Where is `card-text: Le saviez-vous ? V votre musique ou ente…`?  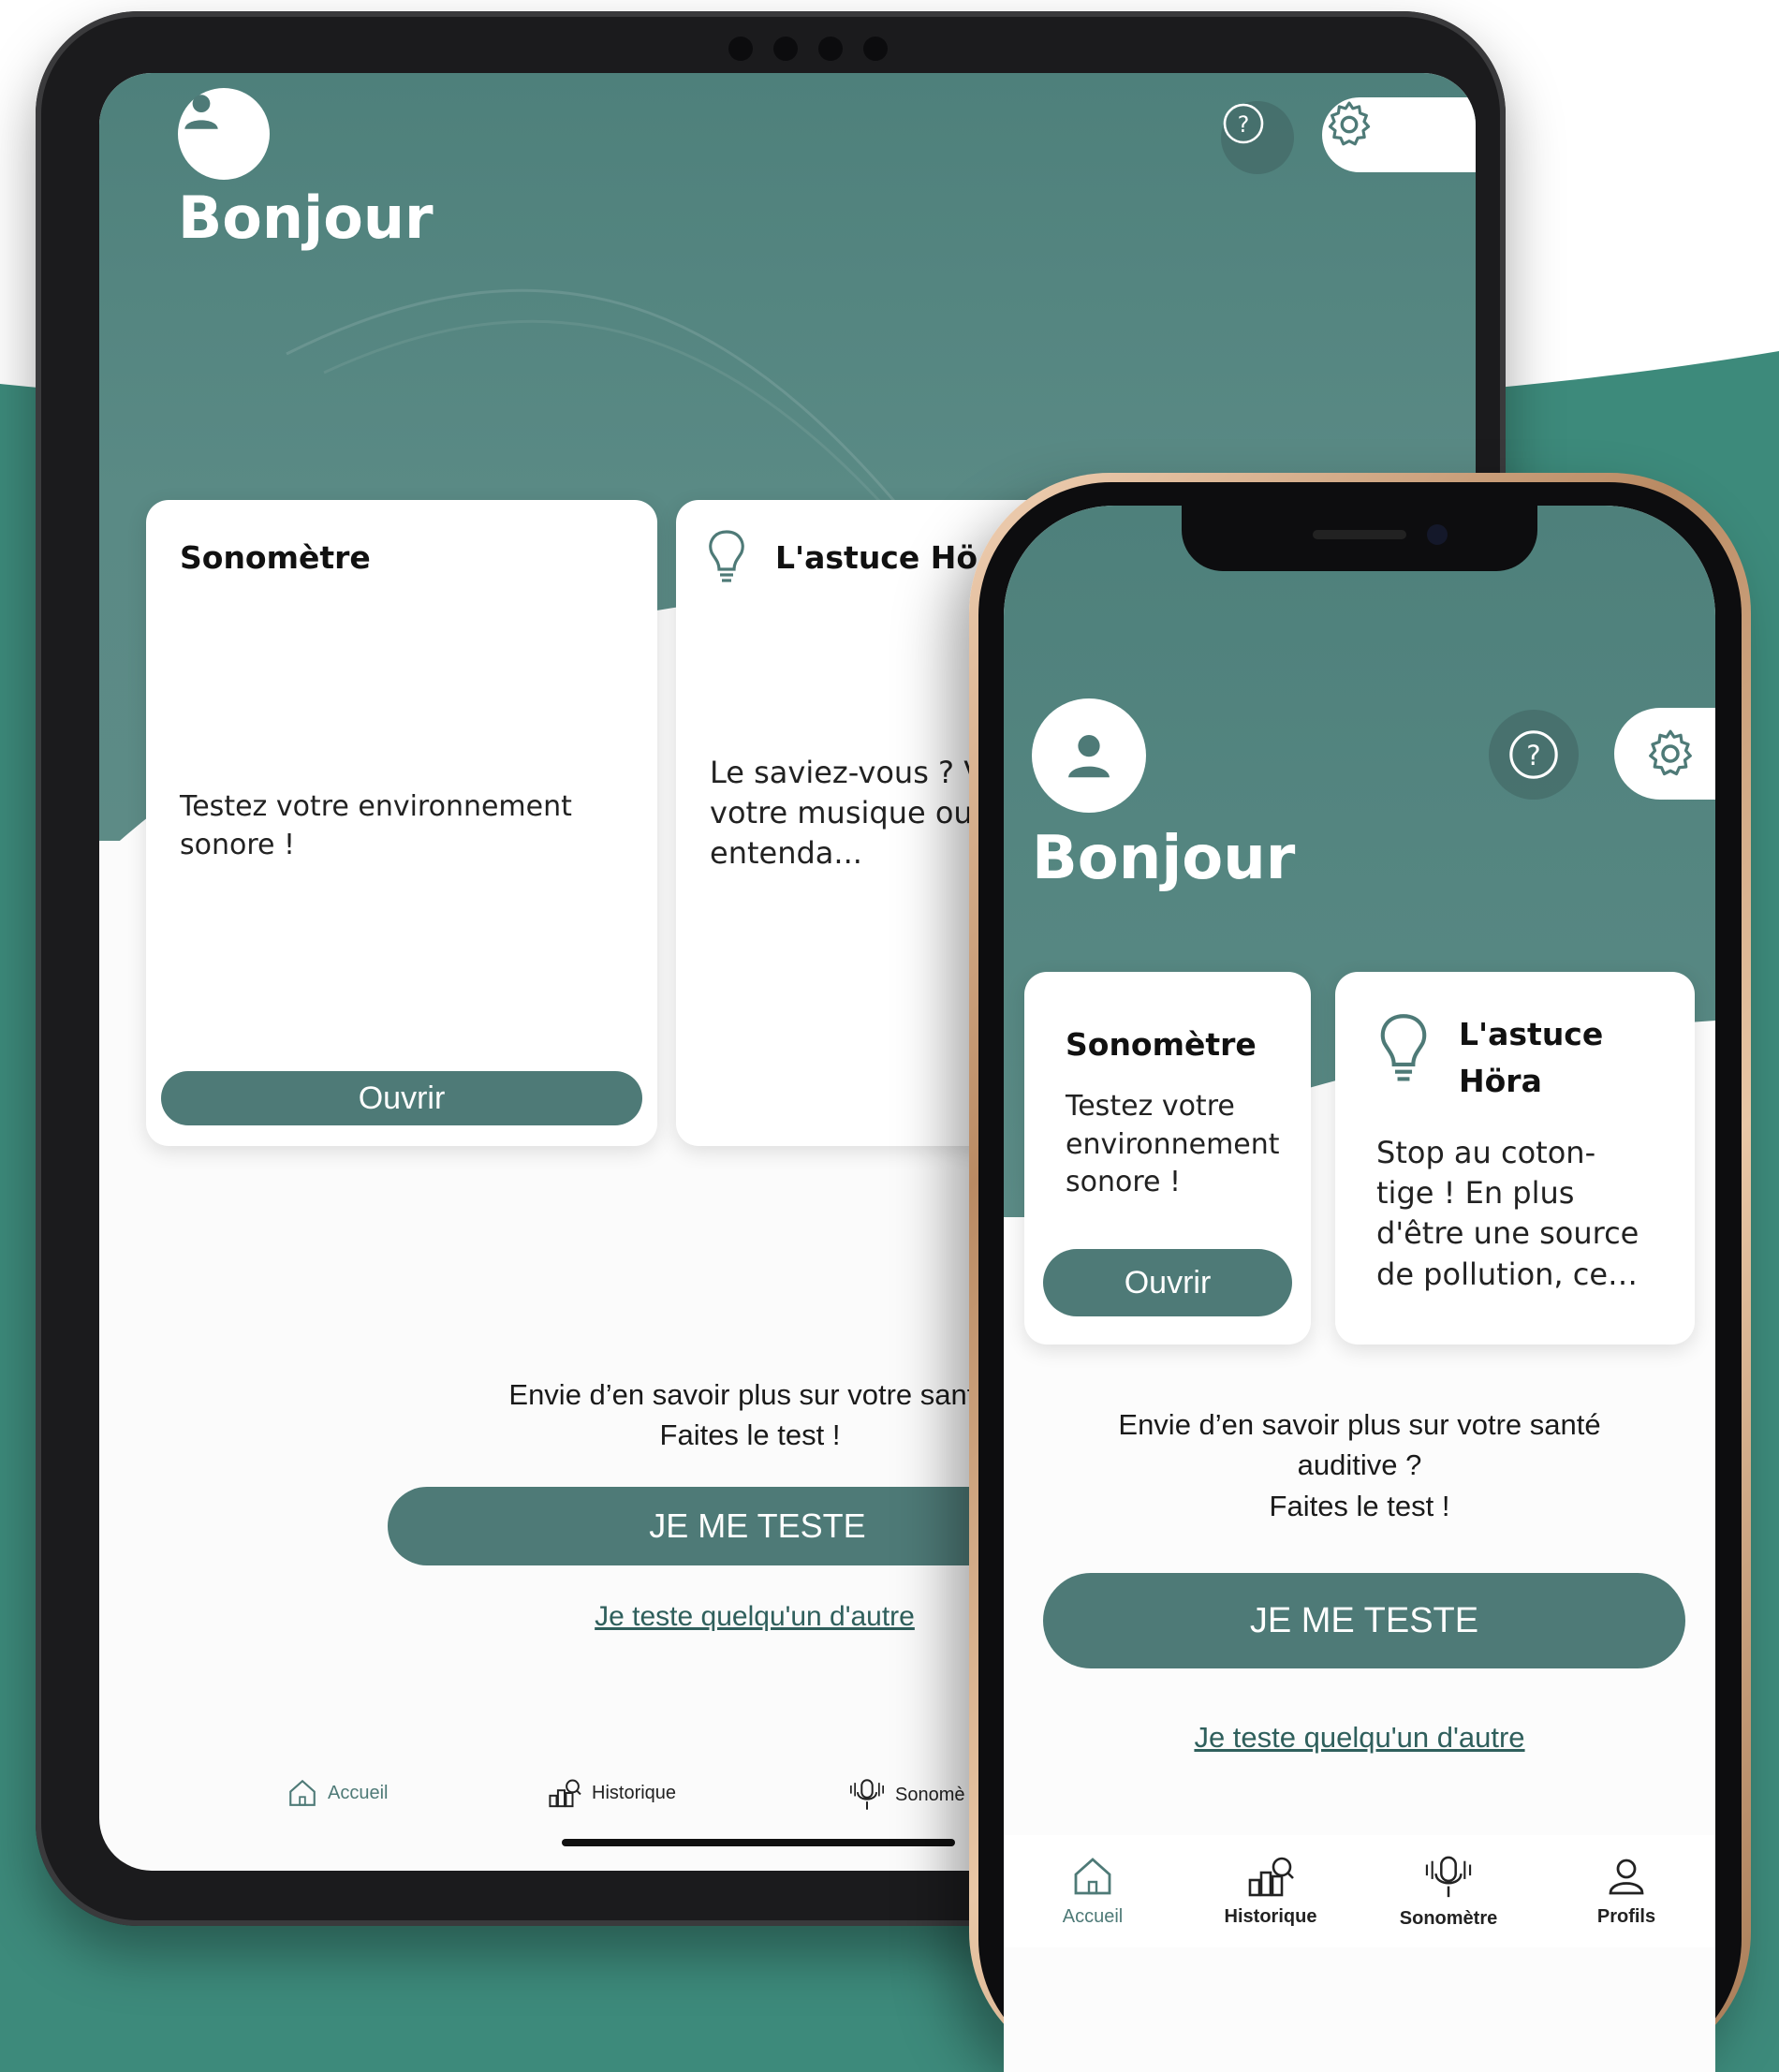
card-text: Le saviez-vous ? V votre musique ou ente… is located at coordinates (847, 813).